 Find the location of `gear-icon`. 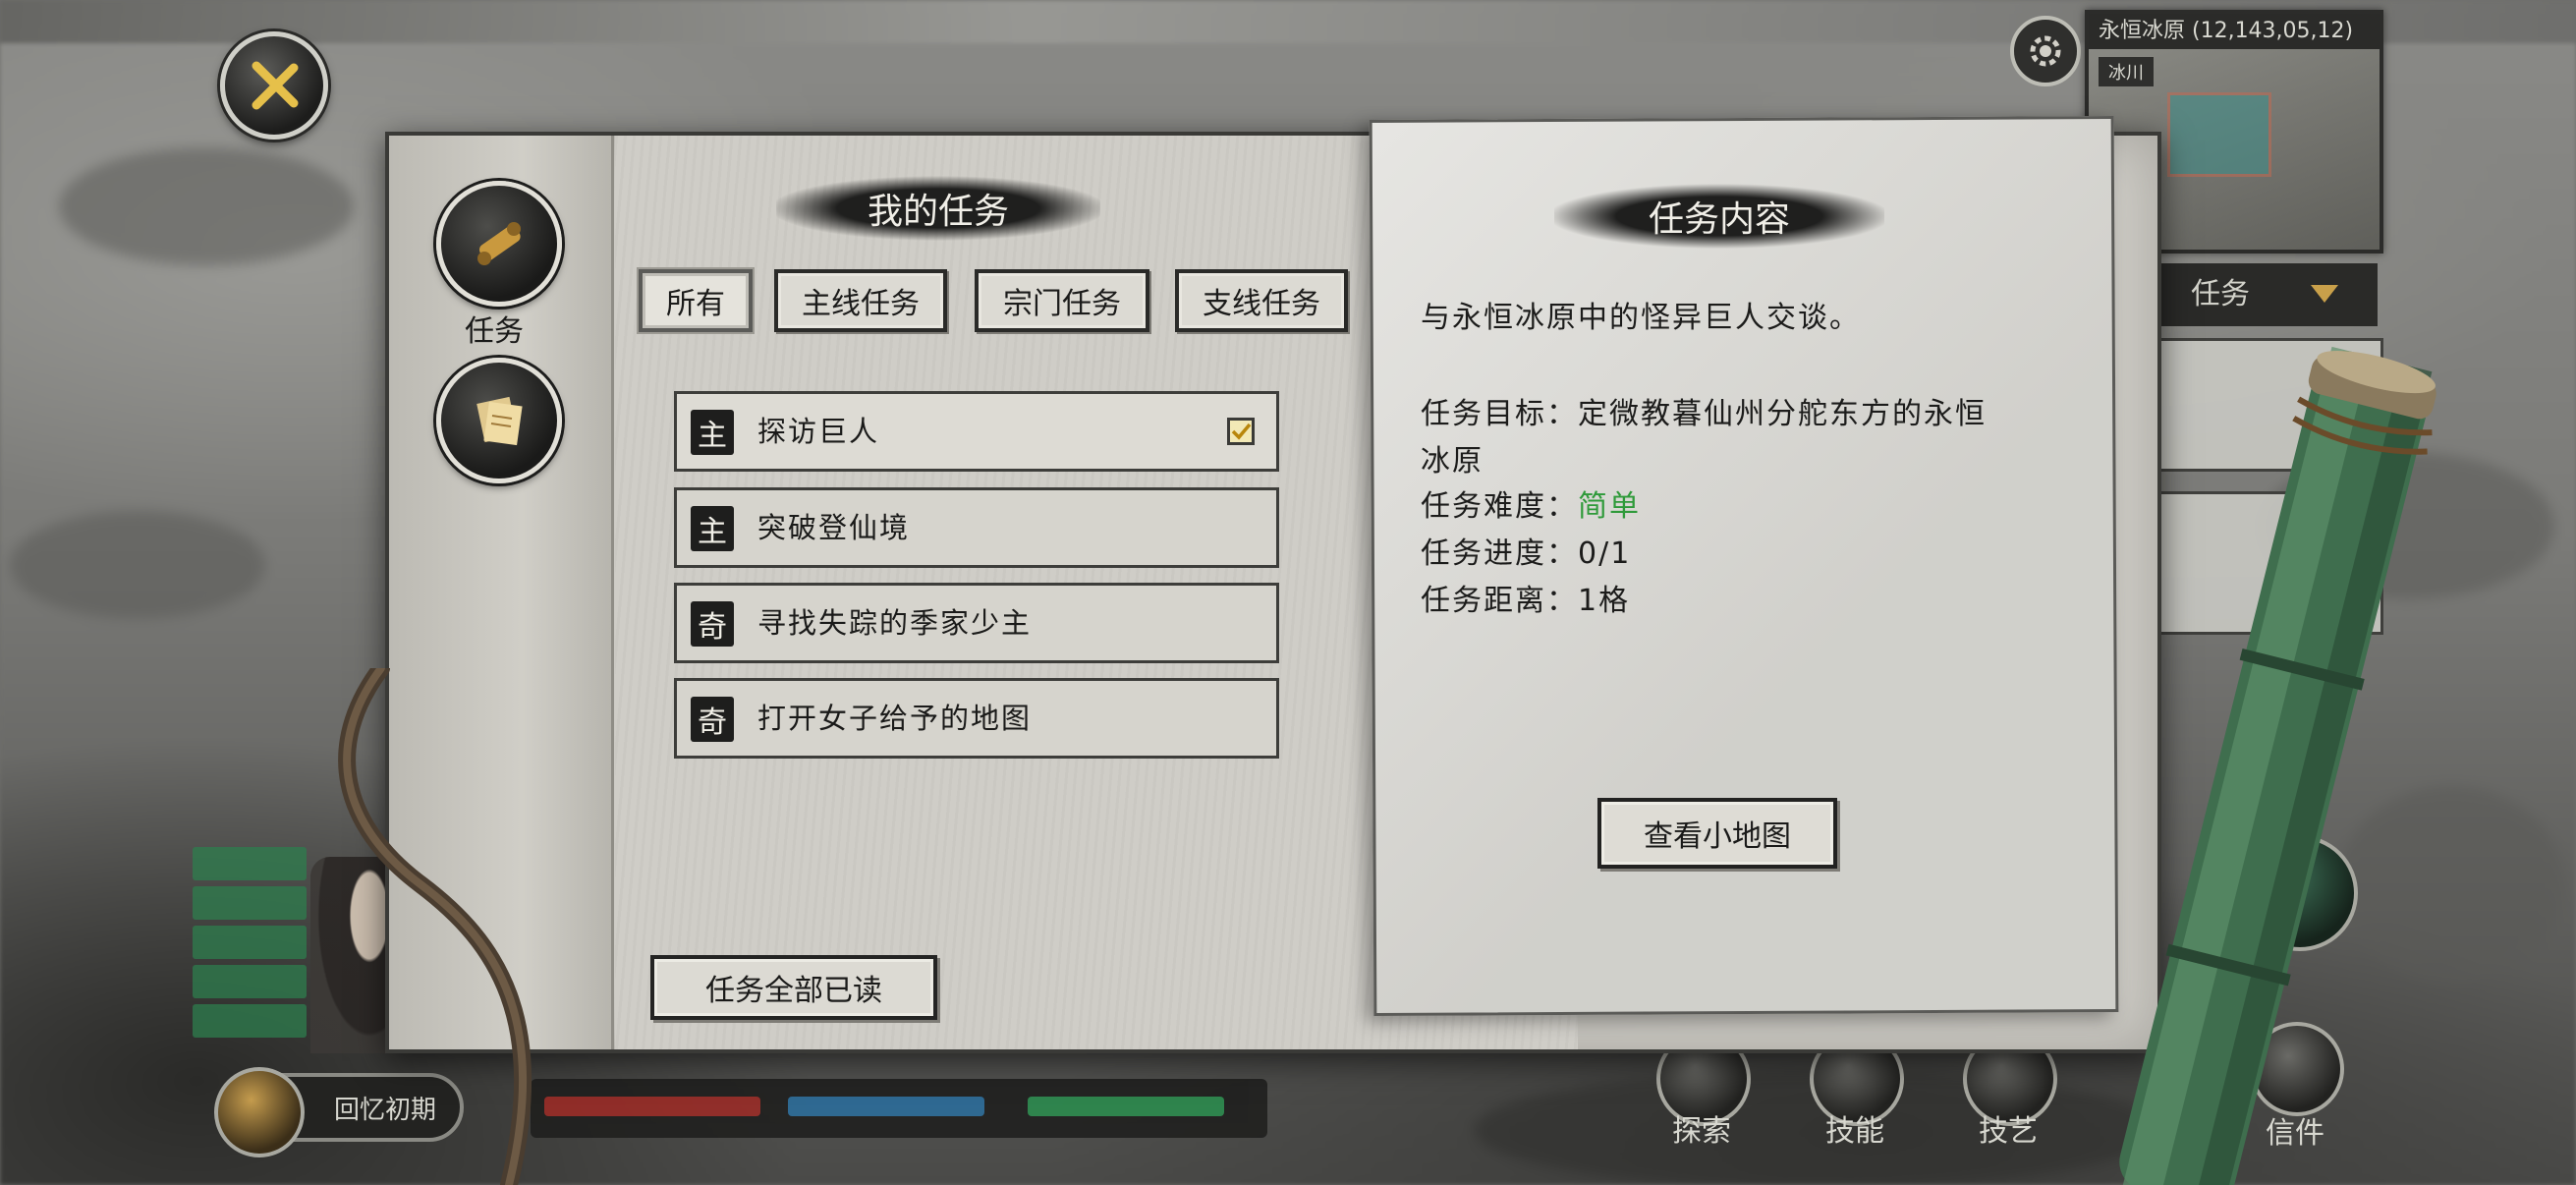

gear-icon is located at coordinates (2045, 51).